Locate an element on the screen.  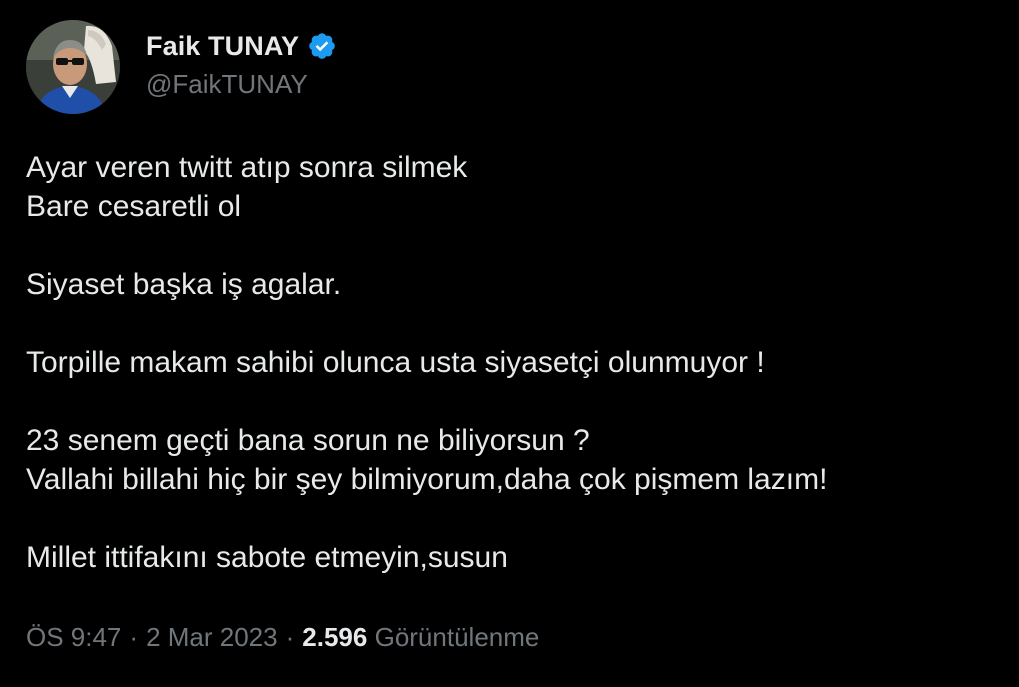
tweet-time: ÖS 9:47 is located at coordinates (73, 637).